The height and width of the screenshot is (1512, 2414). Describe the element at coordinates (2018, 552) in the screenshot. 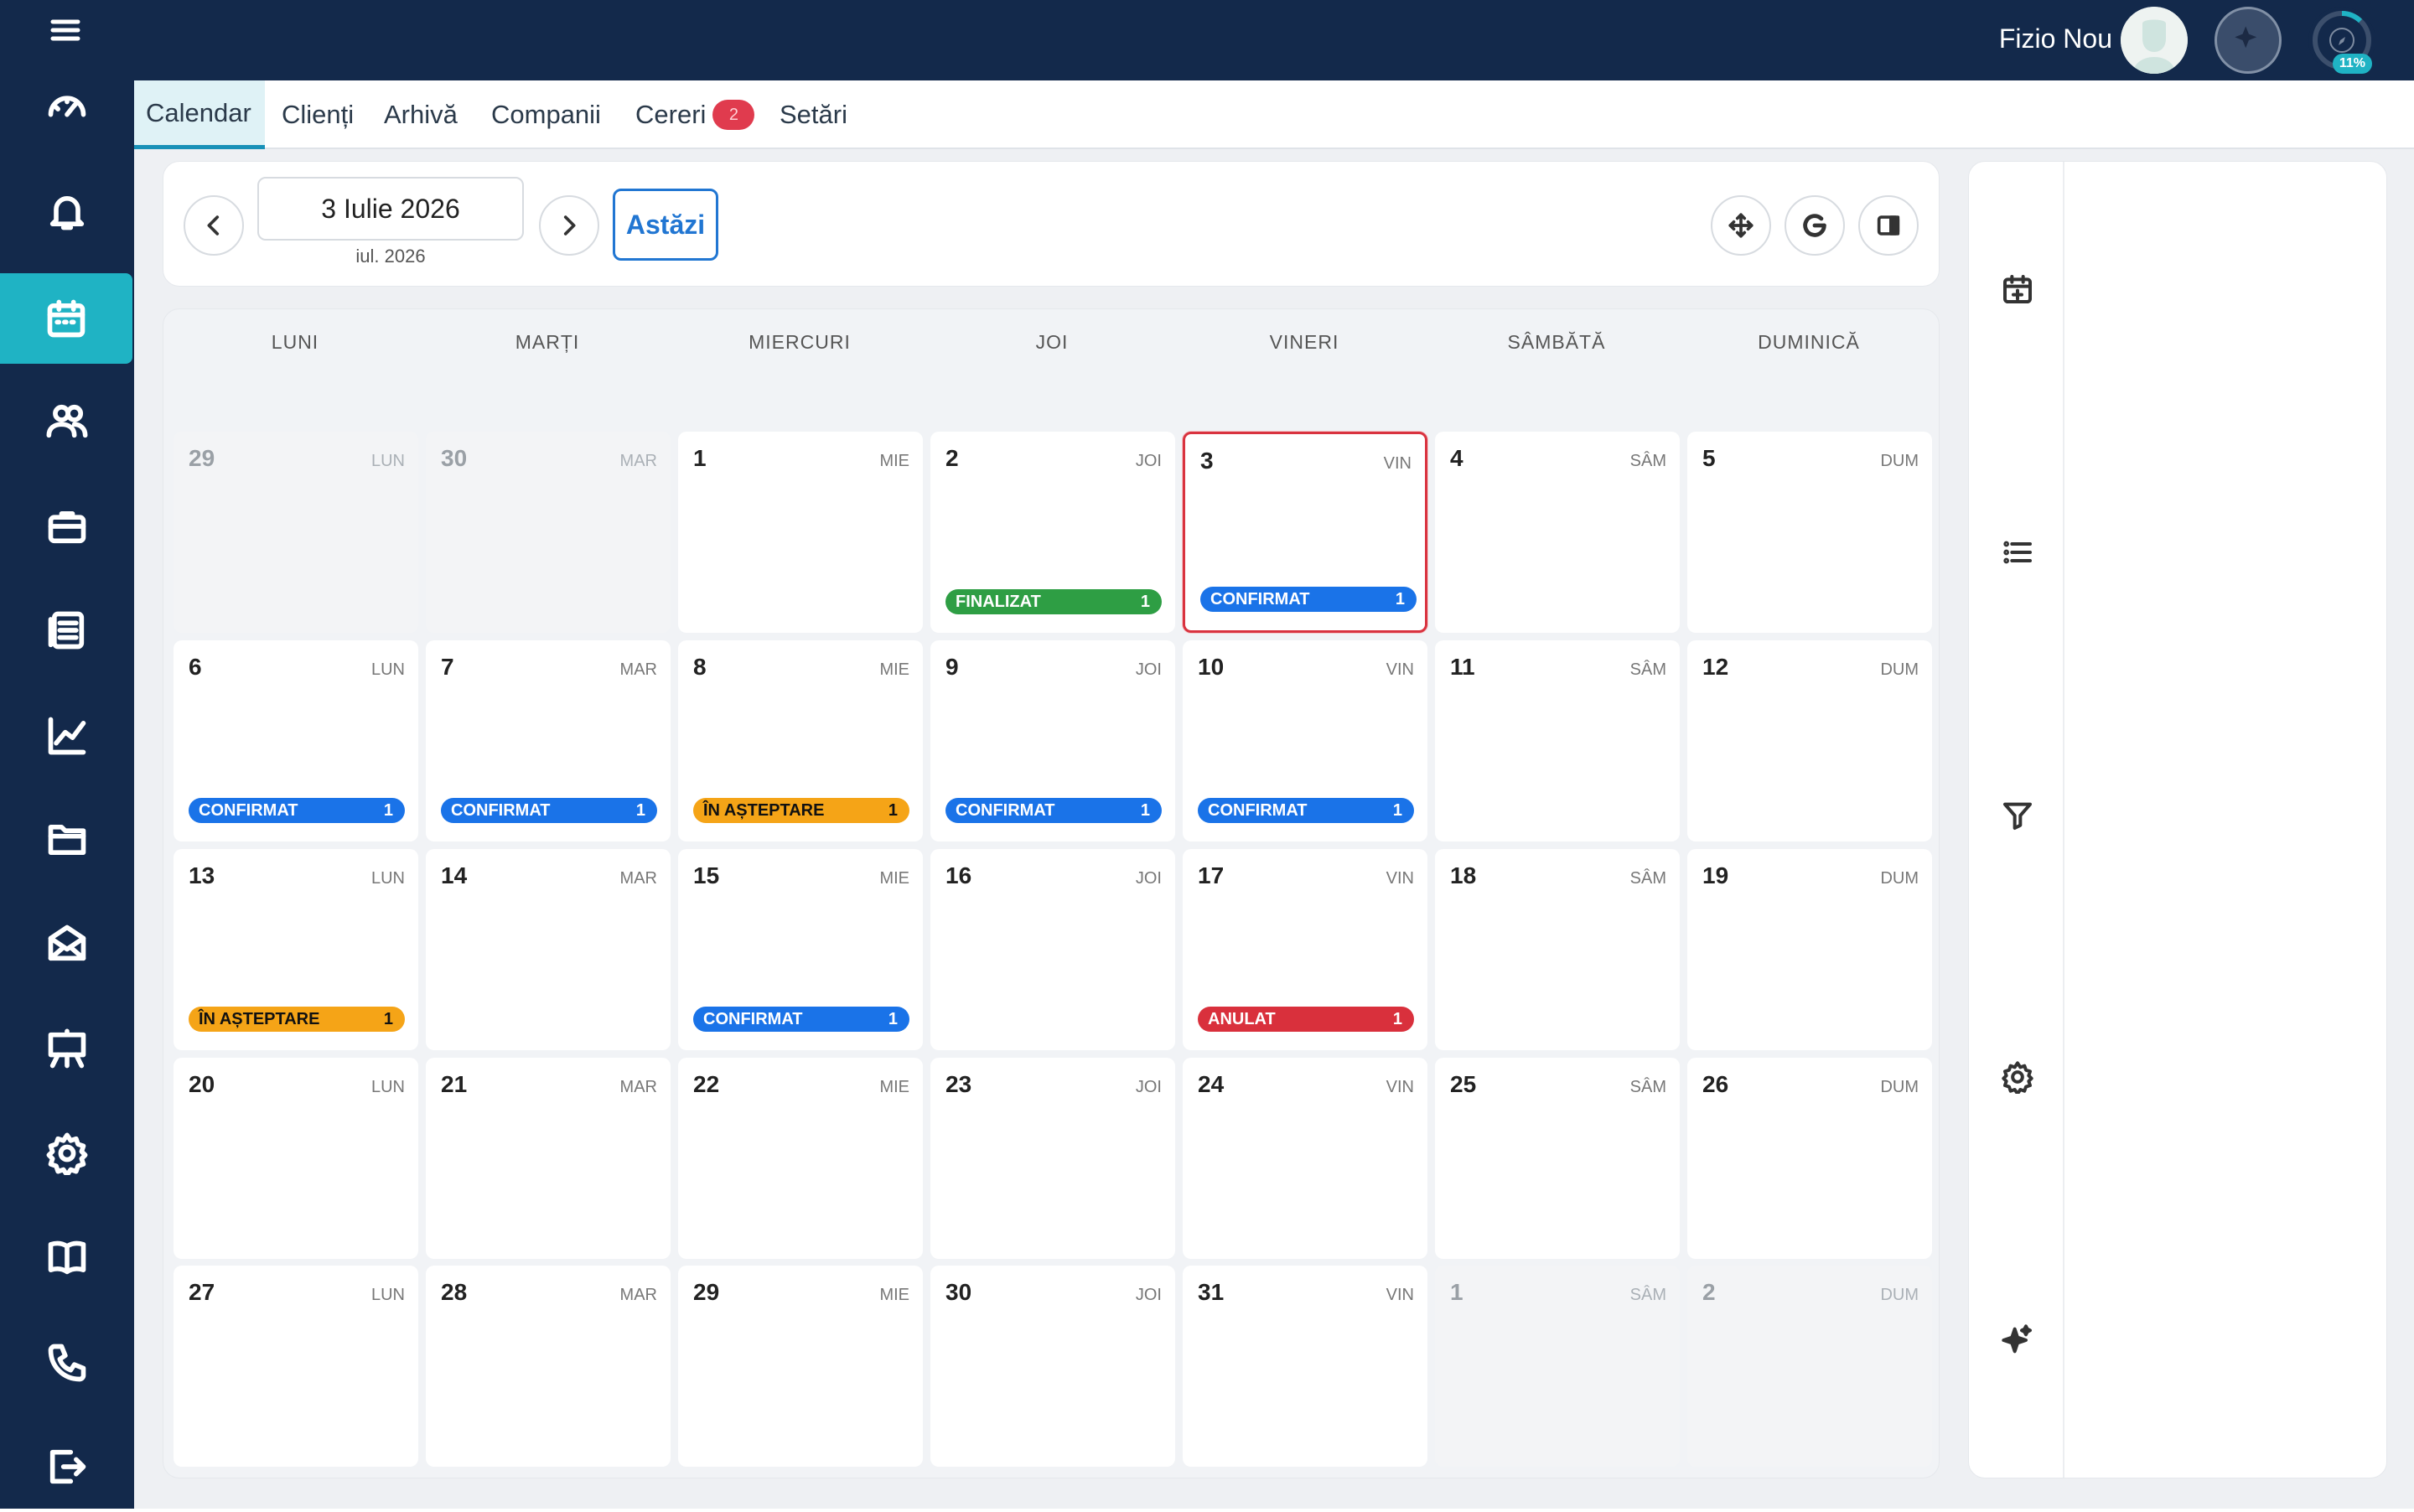

I see `list-icon` at that location.